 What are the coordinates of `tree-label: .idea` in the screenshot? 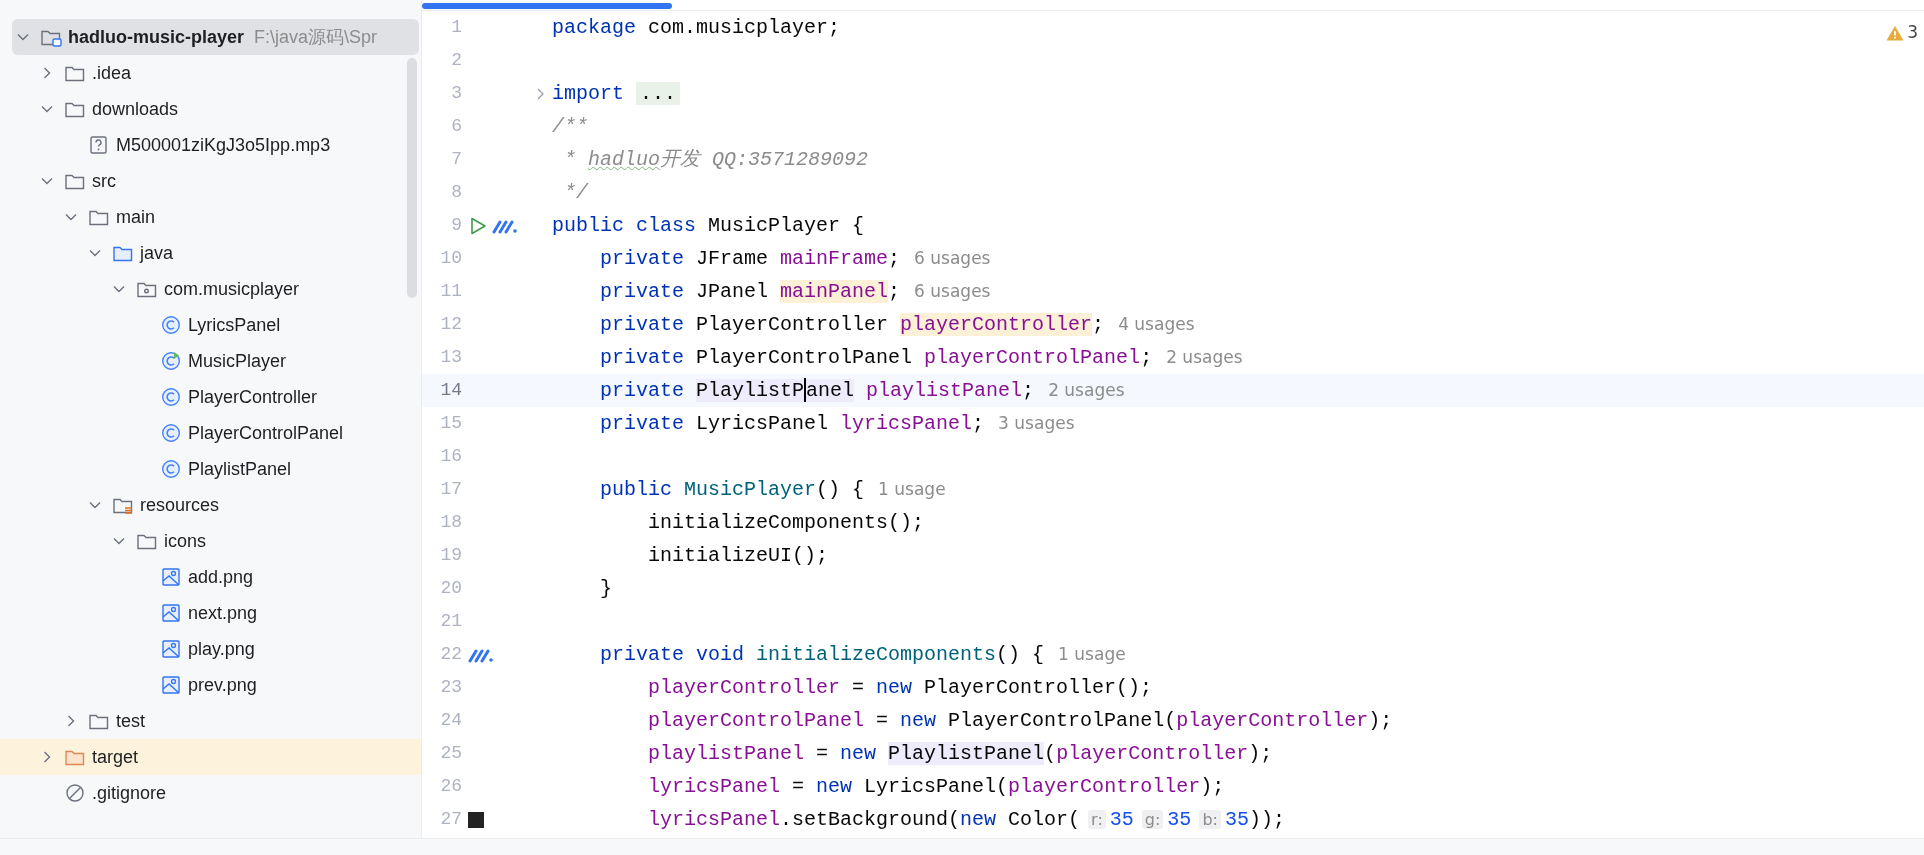 It's located at (112, 73).